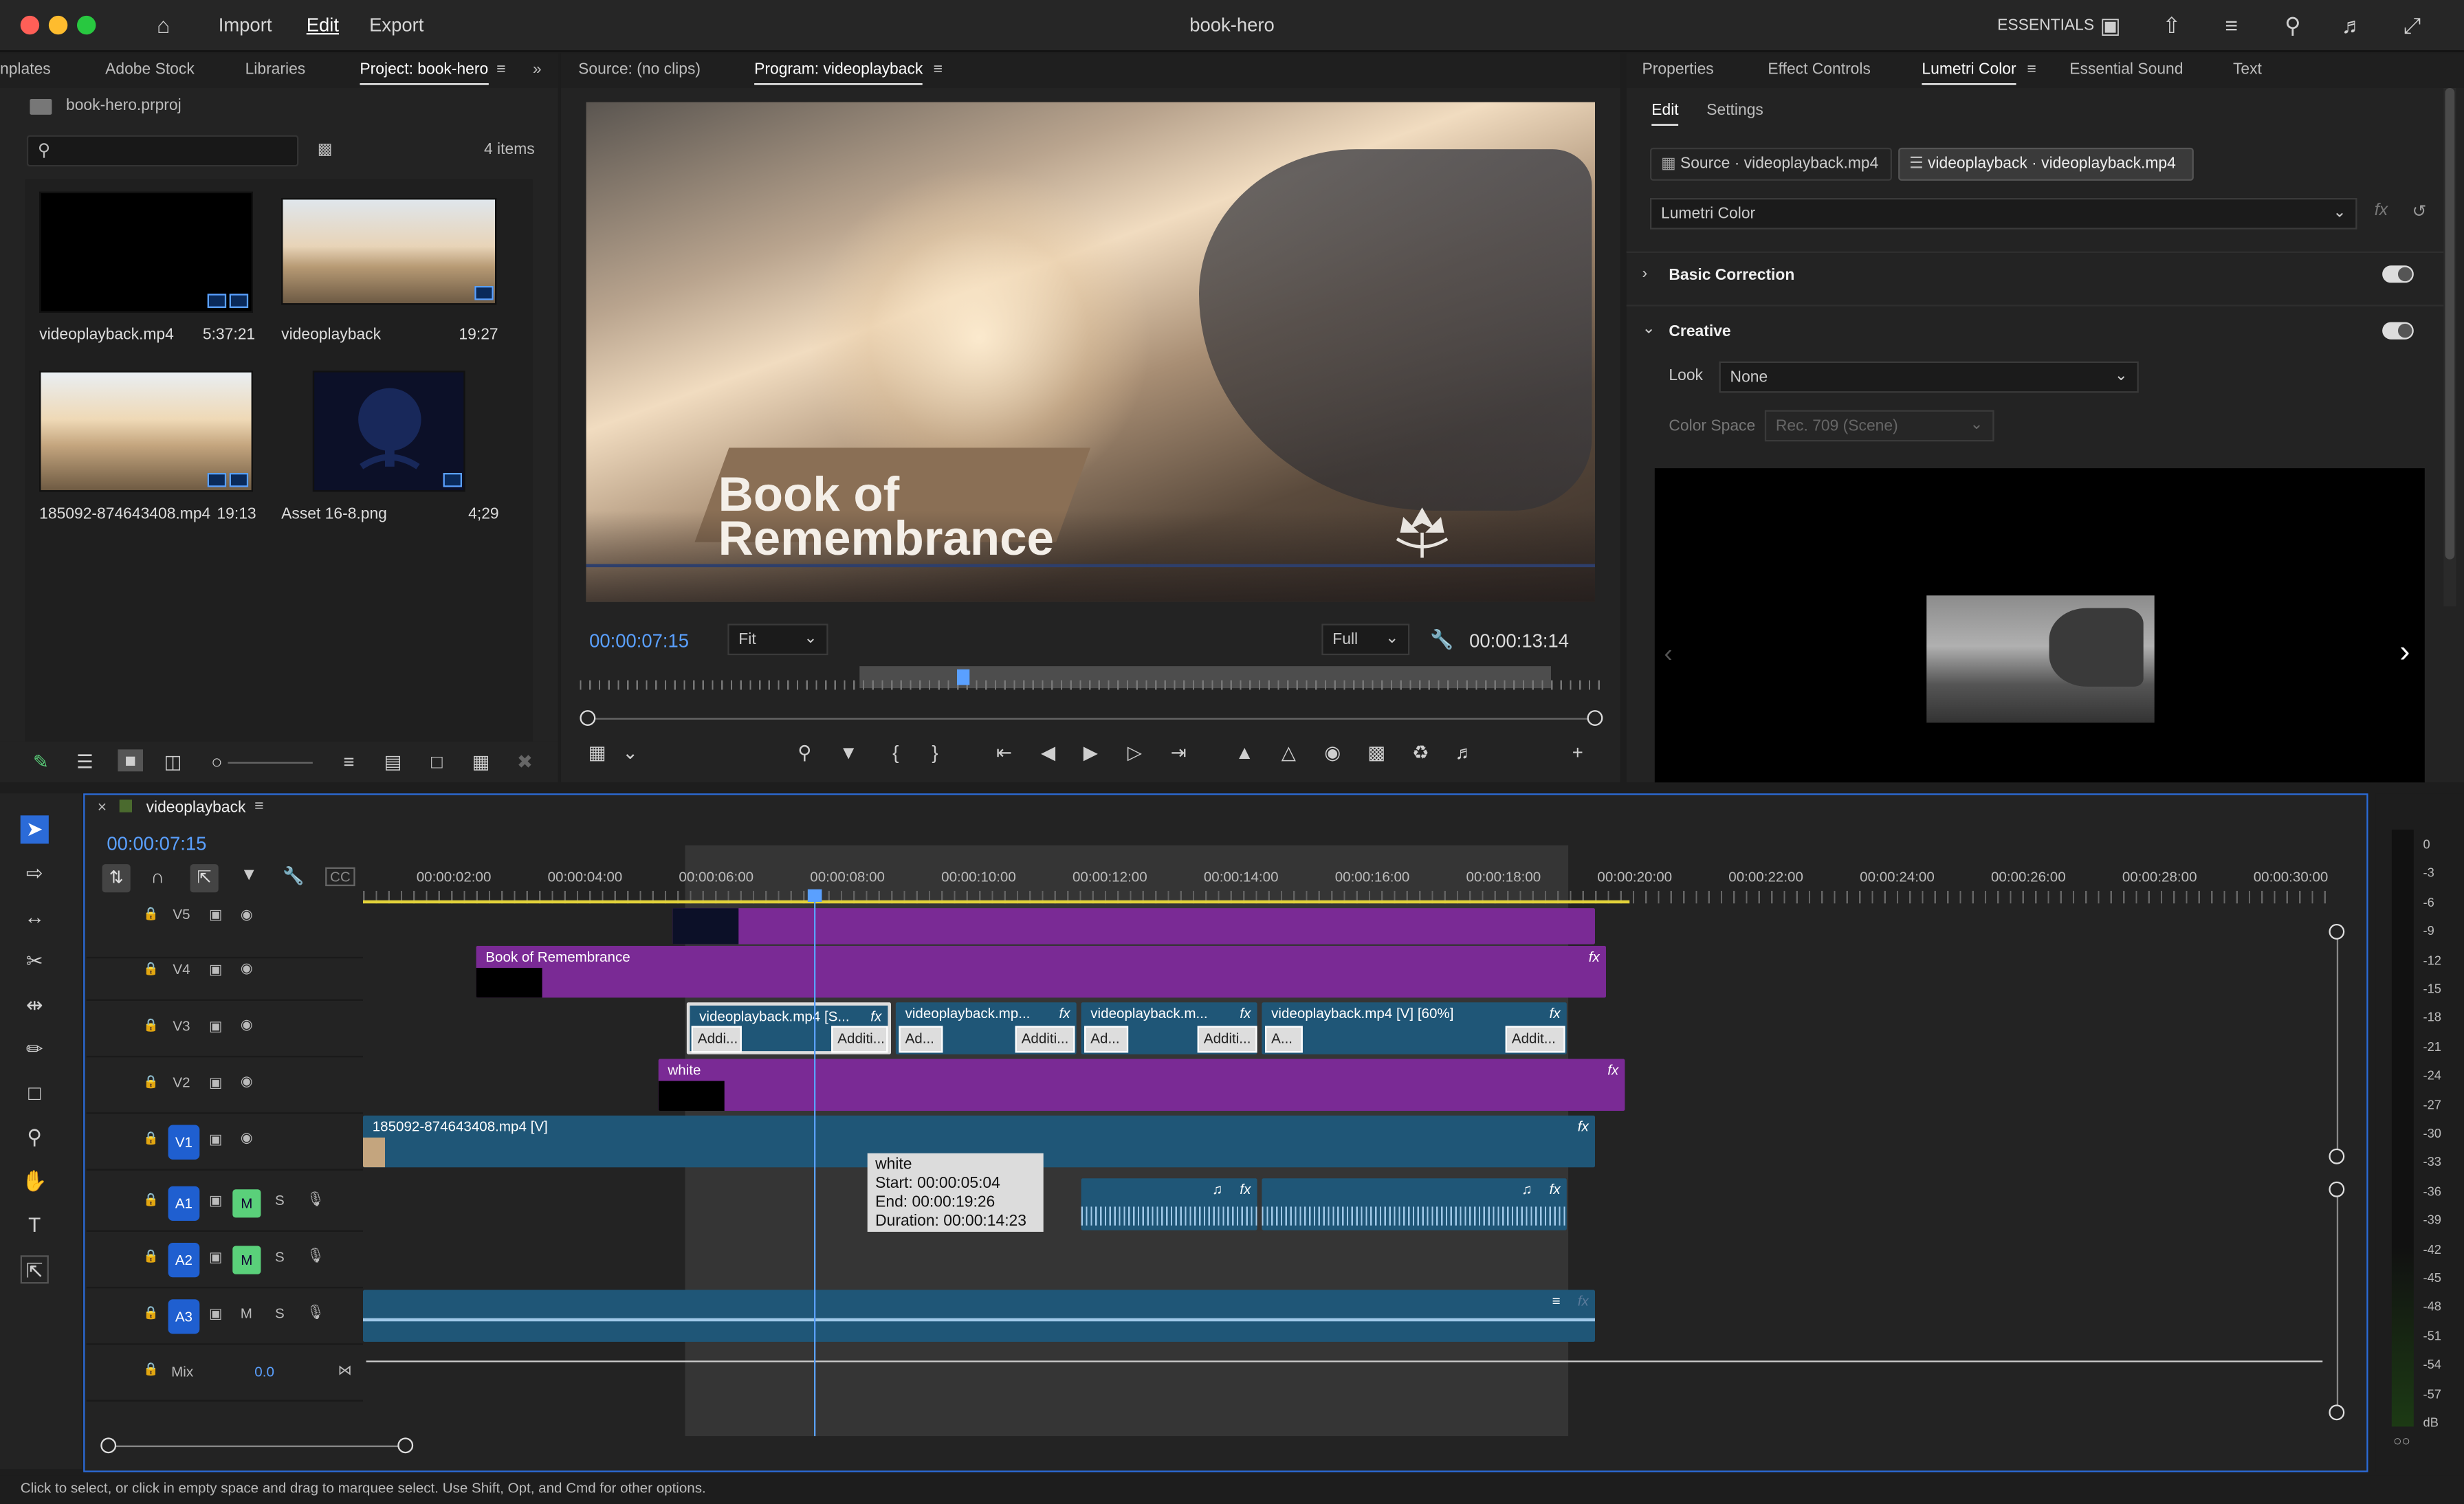 Image resolution: width=2464 pixels, height=1504 pixels. What do you see at coordinates (525, 762) in the screenshot?
I see `trash-icon: ✖` at bounding box center [525, 762].